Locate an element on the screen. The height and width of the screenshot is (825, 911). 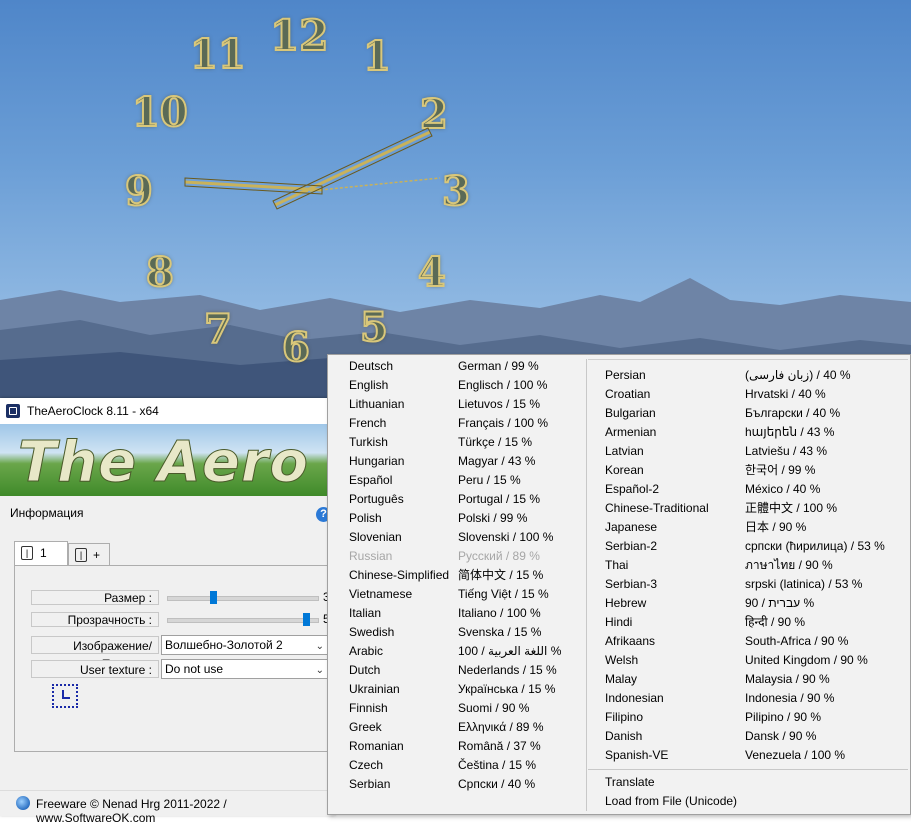
language-item: Lithuanian Lietuvos / 15 % is located at coordinates (474, 404).